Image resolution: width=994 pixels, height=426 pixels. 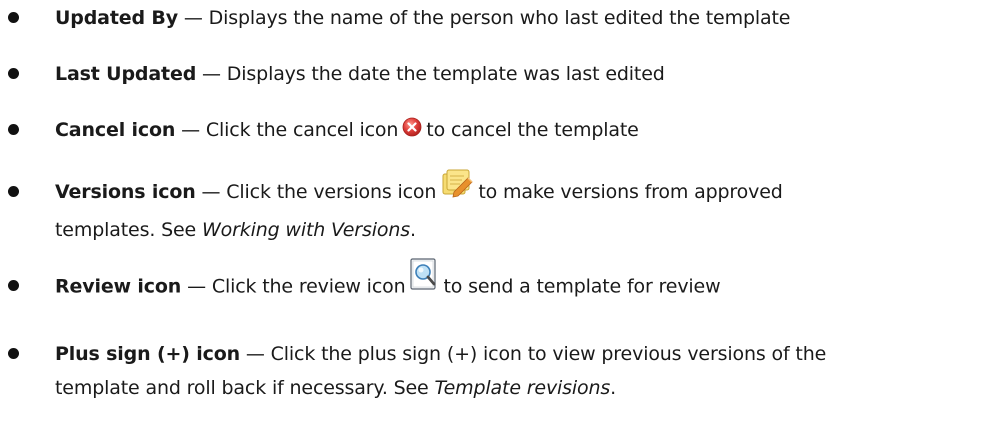 I want to click on description-before: Click the cancel icon, so click(x=302, y=130).